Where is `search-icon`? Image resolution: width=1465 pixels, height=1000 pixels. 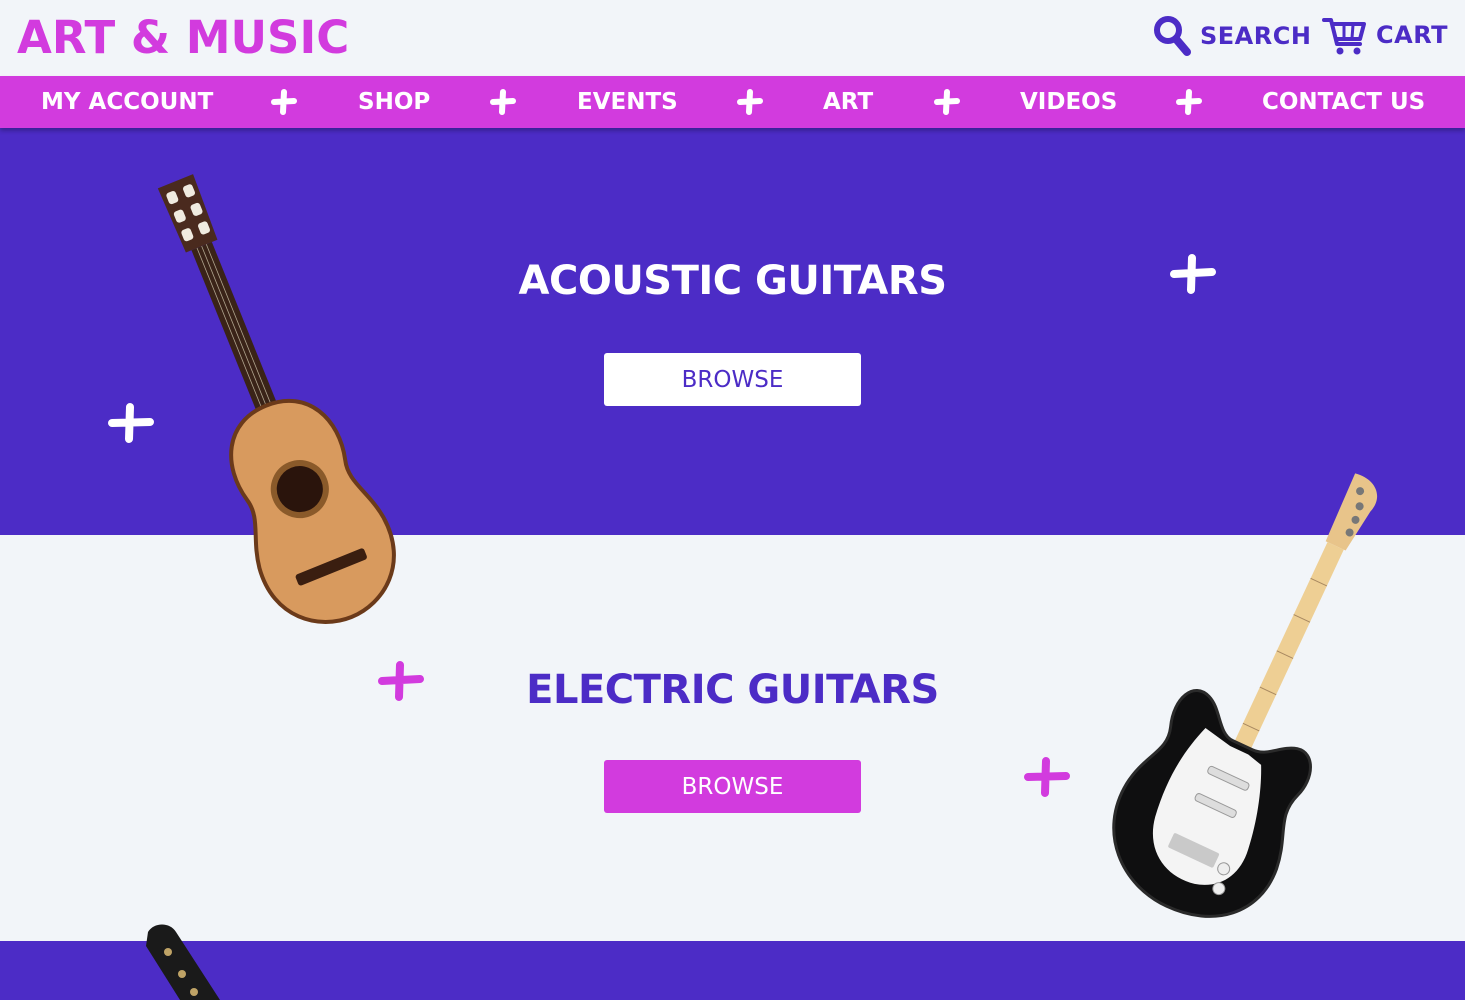 search-icon is located at coordinates (1172, 36).